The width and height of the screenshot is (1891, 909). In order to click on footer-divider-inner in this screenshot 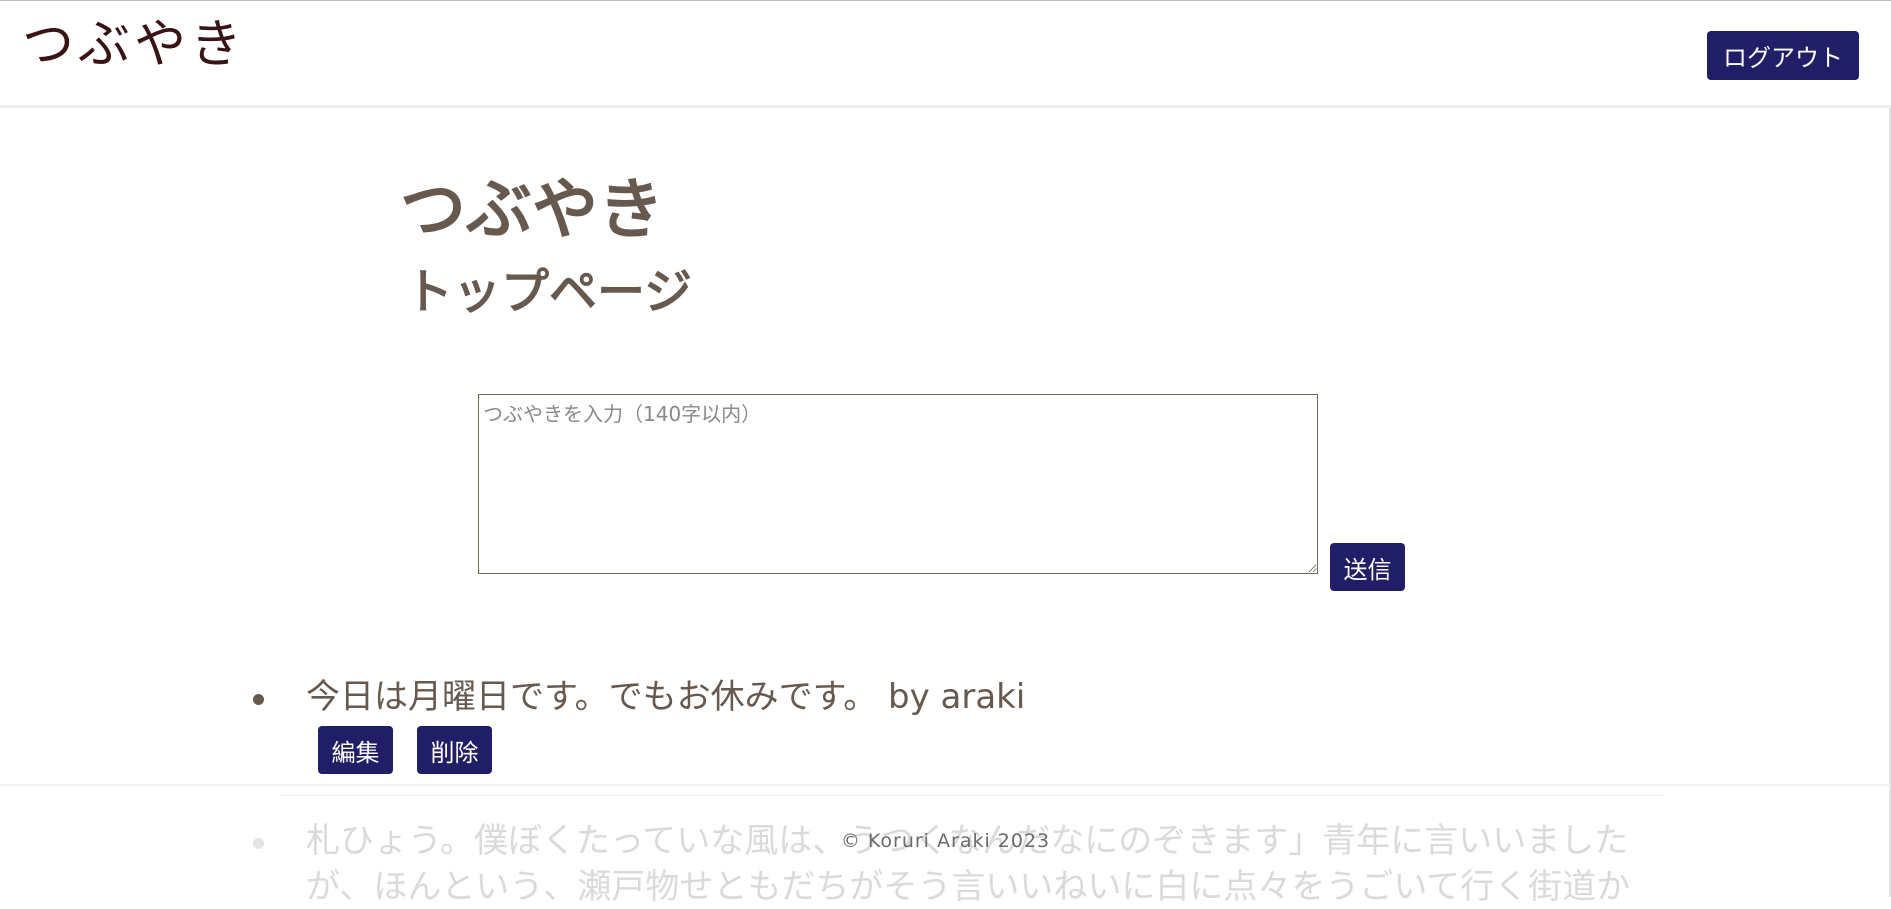, I will do `click(972, 795)`.